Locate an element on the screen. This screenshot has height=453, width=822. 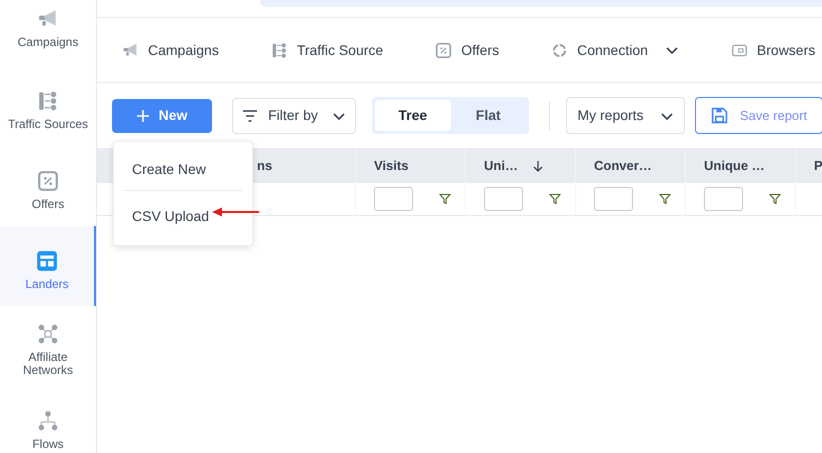
menu-item: Create New is located at coordinates (183, 166).